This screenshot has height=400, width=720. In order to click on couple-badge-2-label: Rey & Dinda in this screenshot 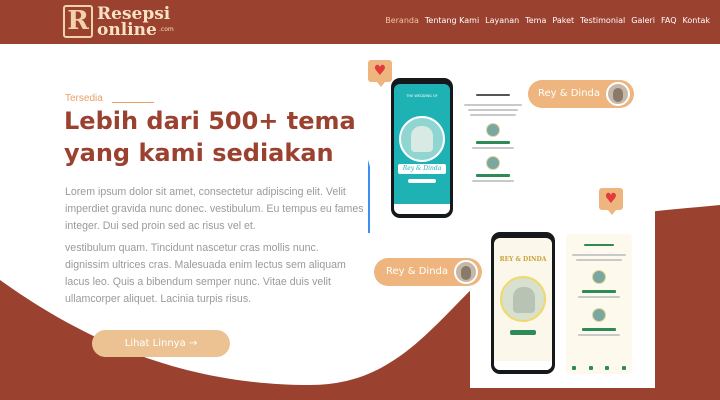, I will do `click(417, 271)`.